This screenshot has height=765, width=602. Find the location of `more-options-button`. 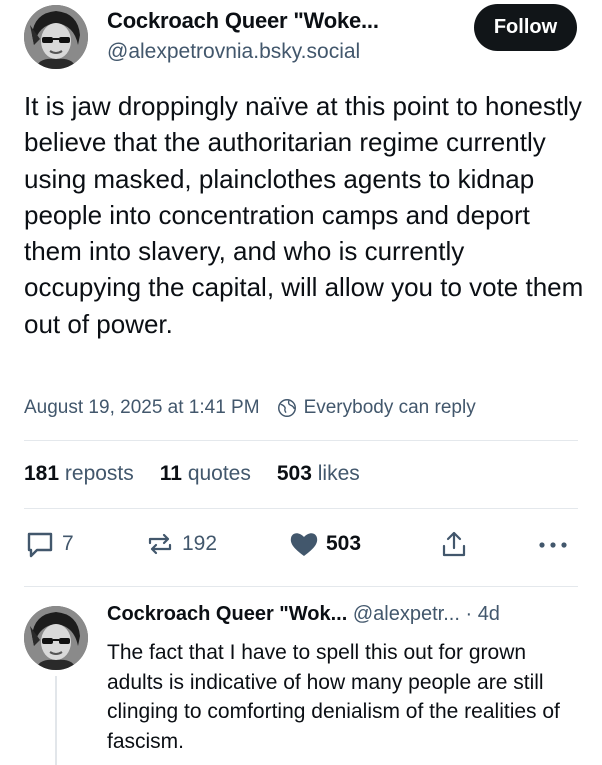

more-options-button is located at coordinates (554, 544).